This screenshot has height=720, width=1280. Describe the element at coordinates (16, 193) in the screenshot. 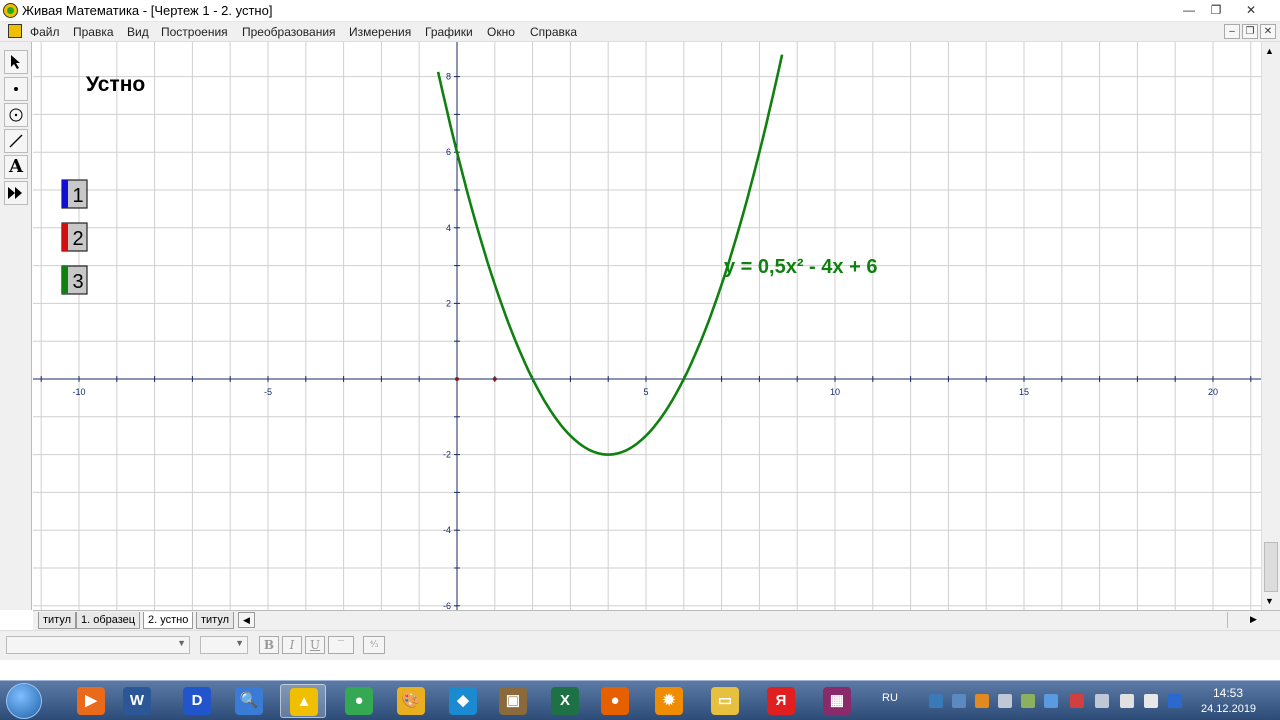

I see `custom-tool-icon` at that location.